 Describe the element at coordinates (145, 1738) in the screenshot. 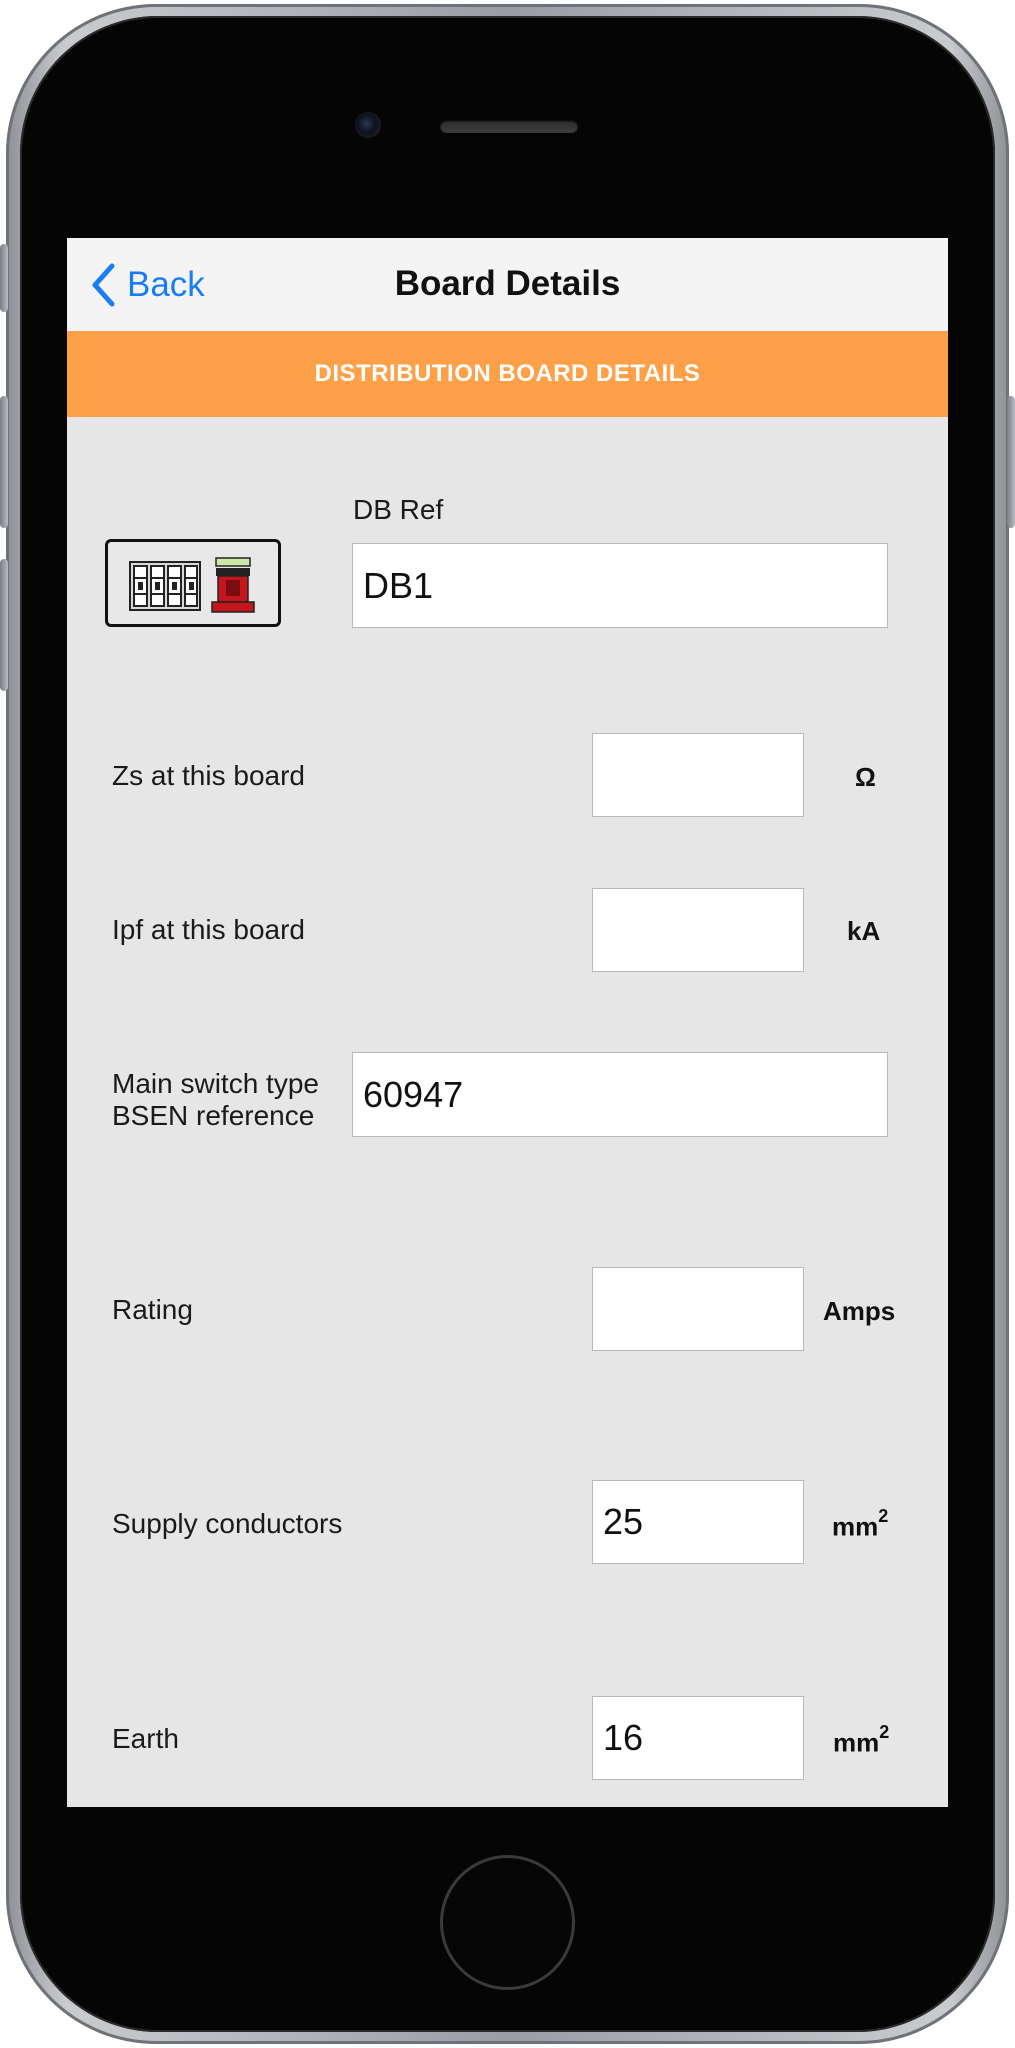

I see `earth-label: Earth` at that location.